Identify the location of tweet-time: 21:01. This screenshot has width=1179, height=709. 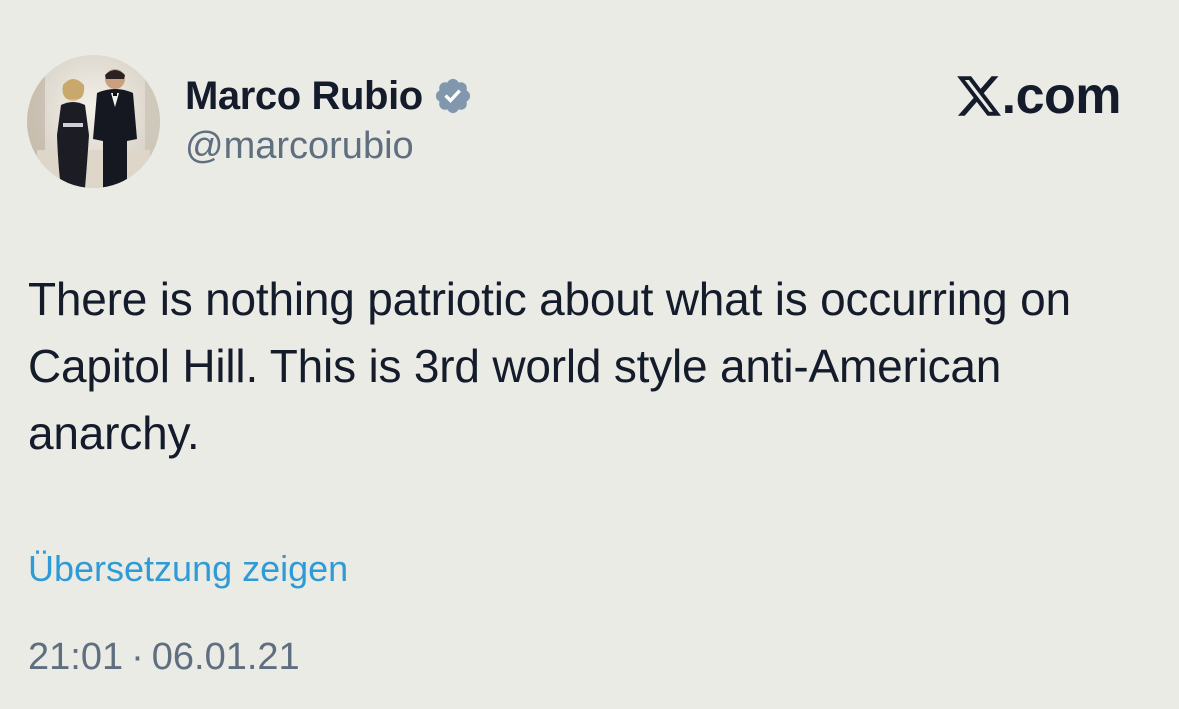
(75, 657).